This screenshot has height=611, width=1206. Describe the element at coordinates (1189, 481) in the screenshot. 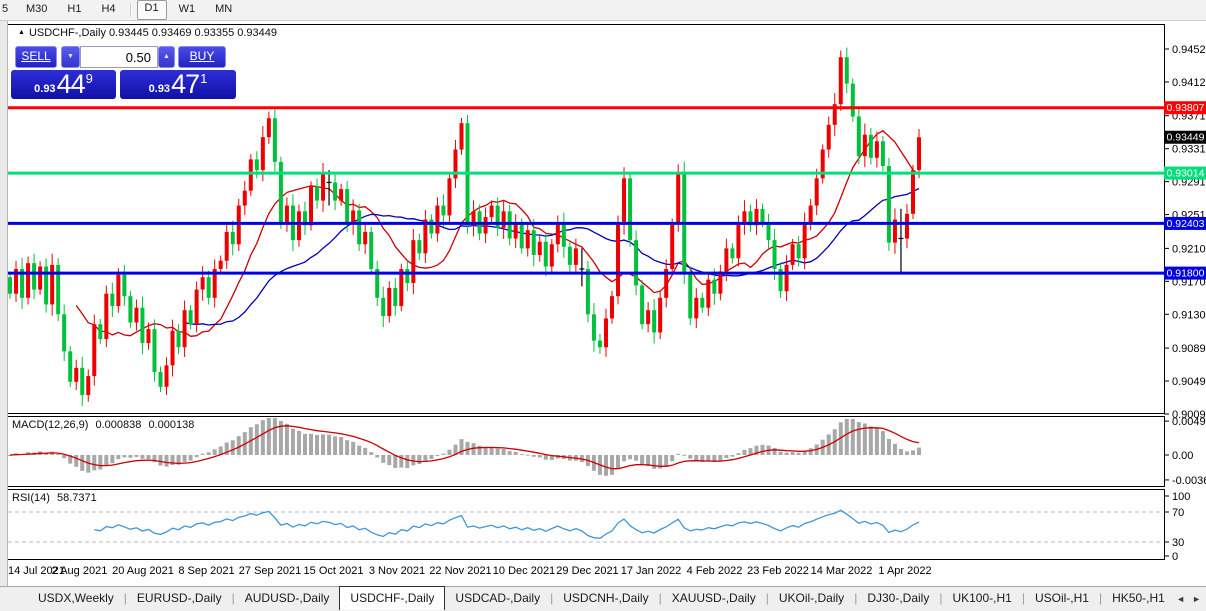

I see `svg-text: -0.00361` at that location.